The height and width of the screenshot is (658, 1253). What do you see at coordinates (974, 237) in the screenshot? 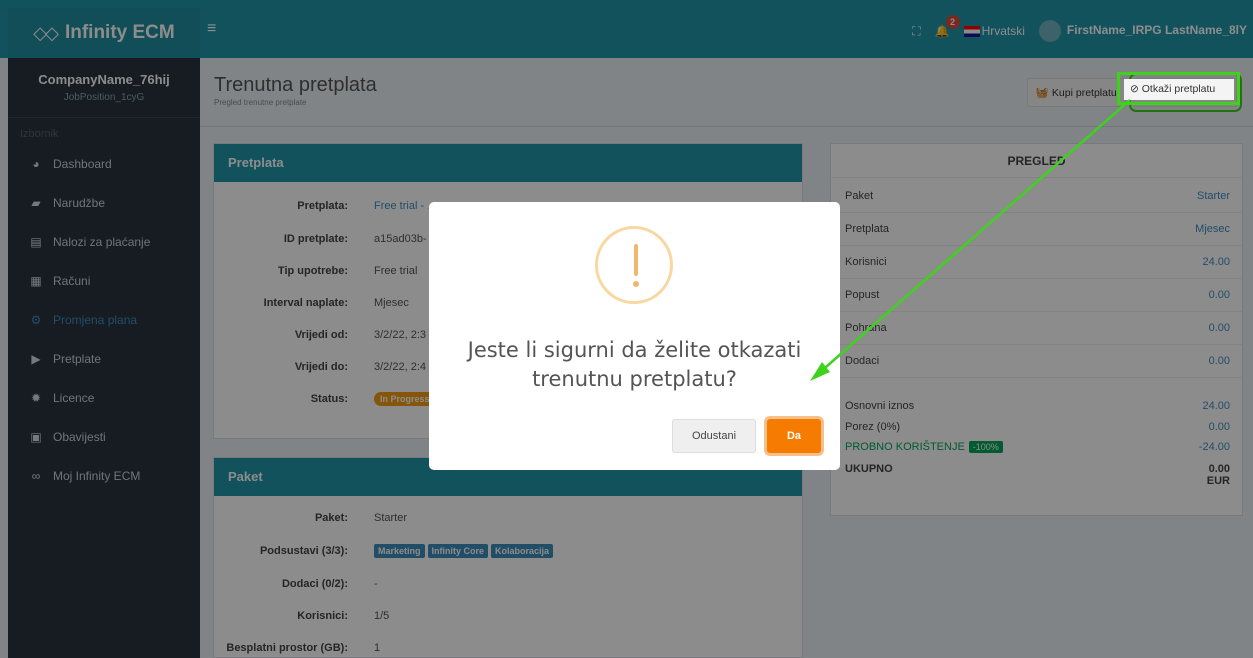
I see `arrow-line` at bounding box center [974, 237].